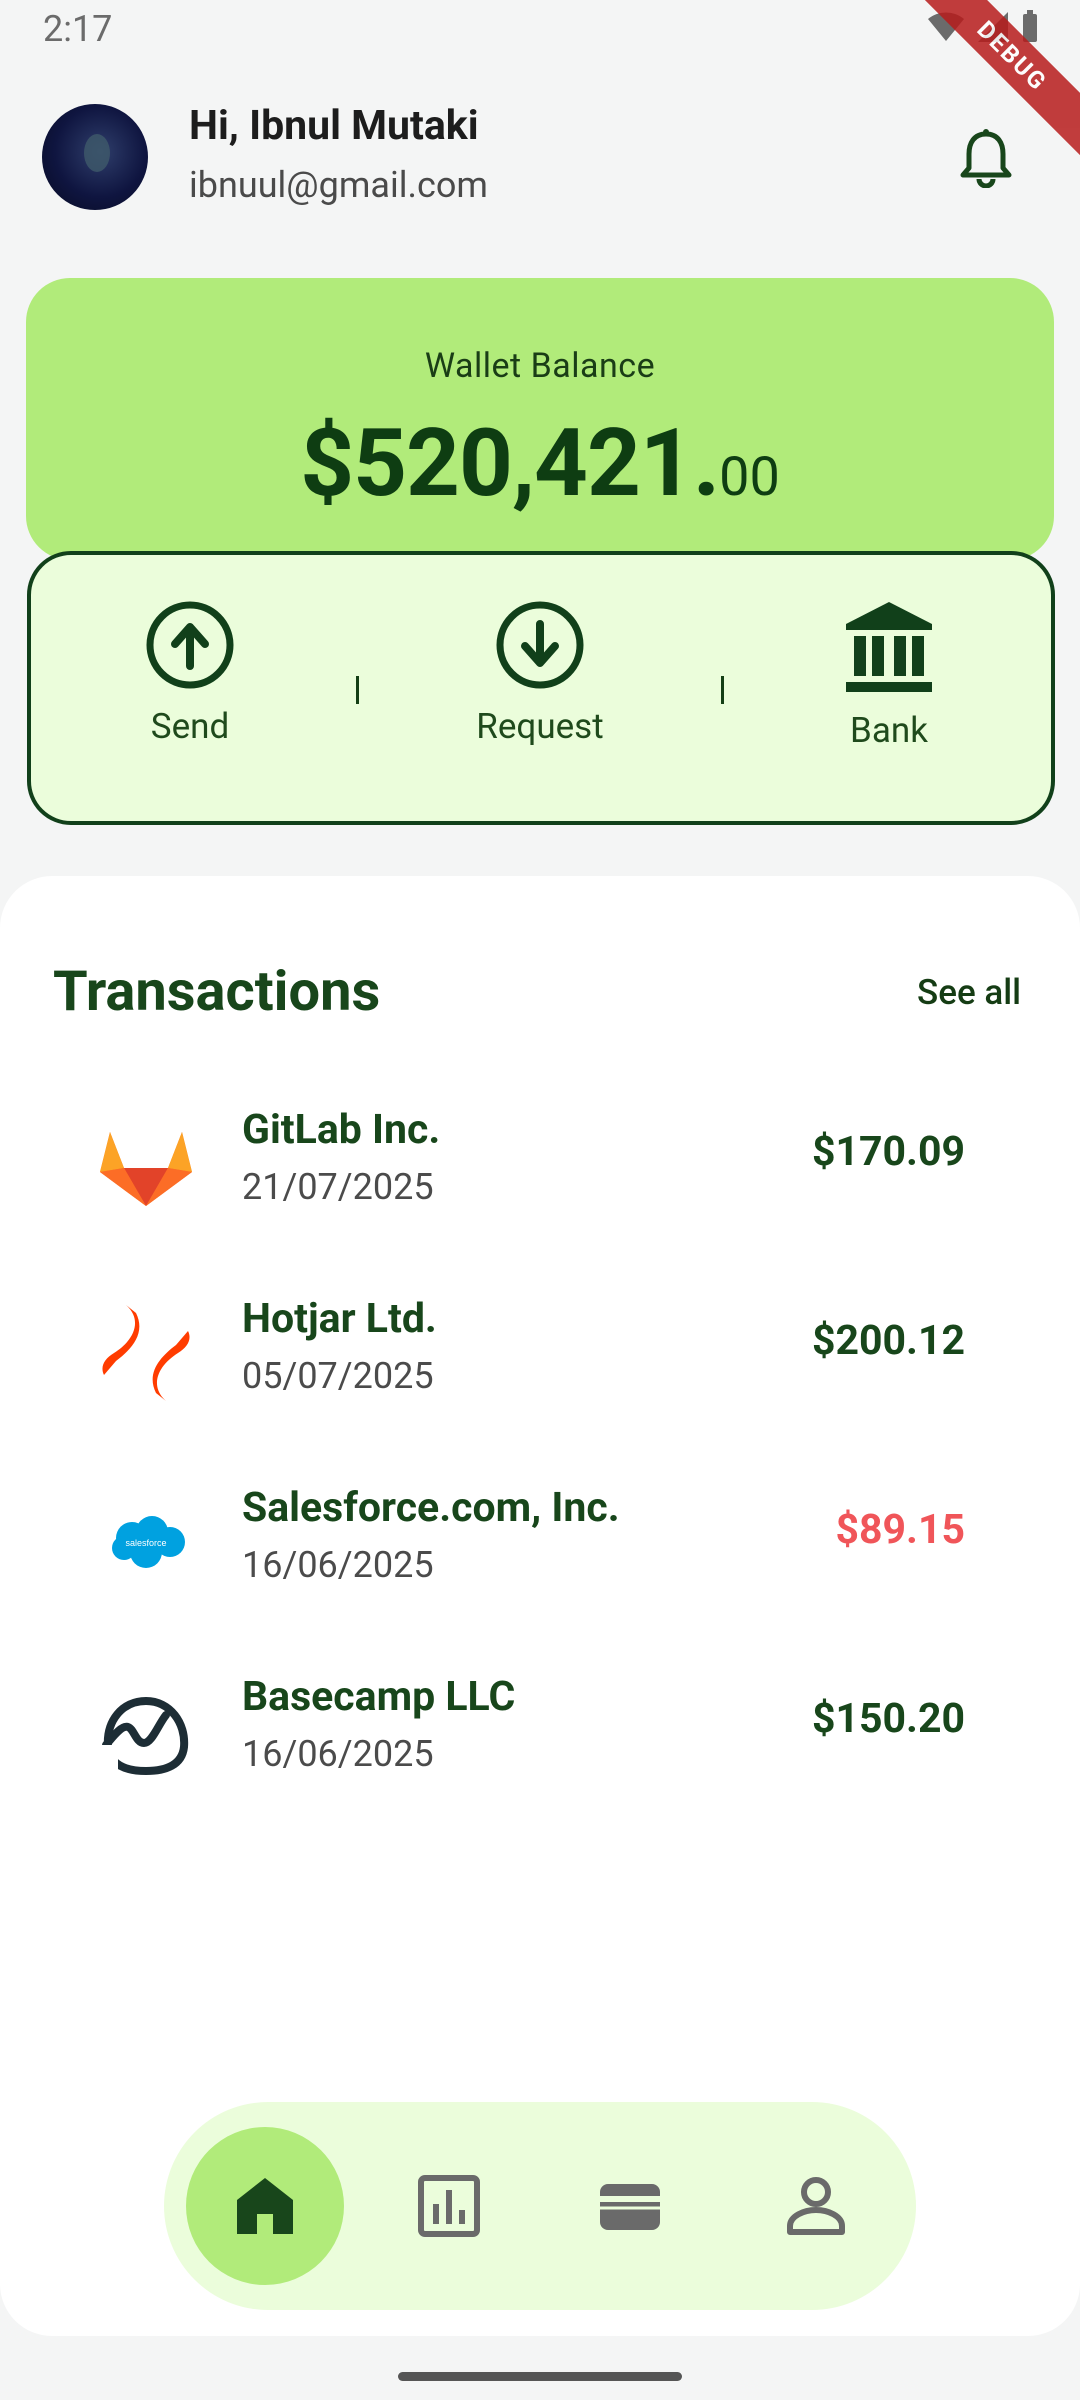 The width and height of the screenshot is (1080, 2400). I want to click on svg-text: salesforce, so click(145, 1543).